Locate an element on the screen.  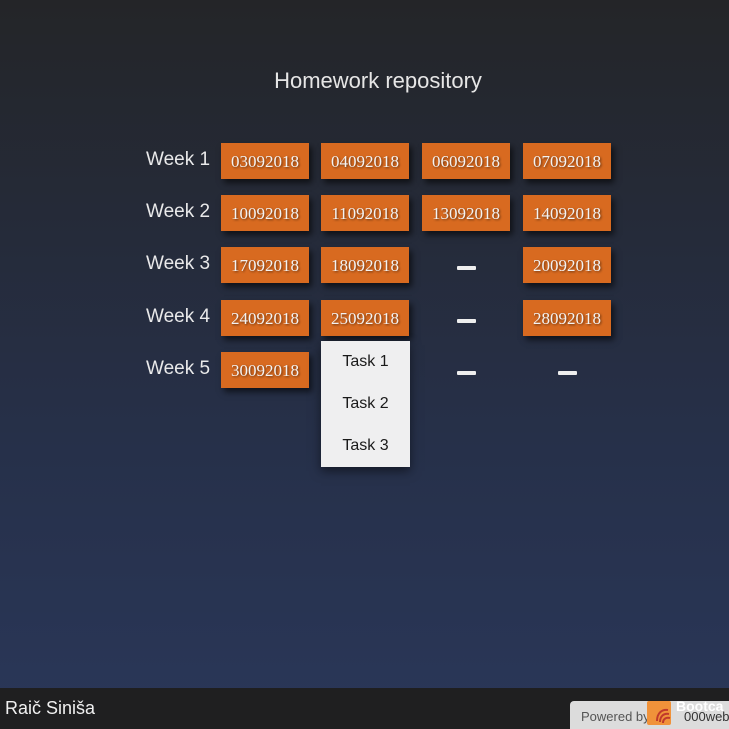
week-row: Week 4 24092018 25092018 28092018 is located at coordinates (364, 318).